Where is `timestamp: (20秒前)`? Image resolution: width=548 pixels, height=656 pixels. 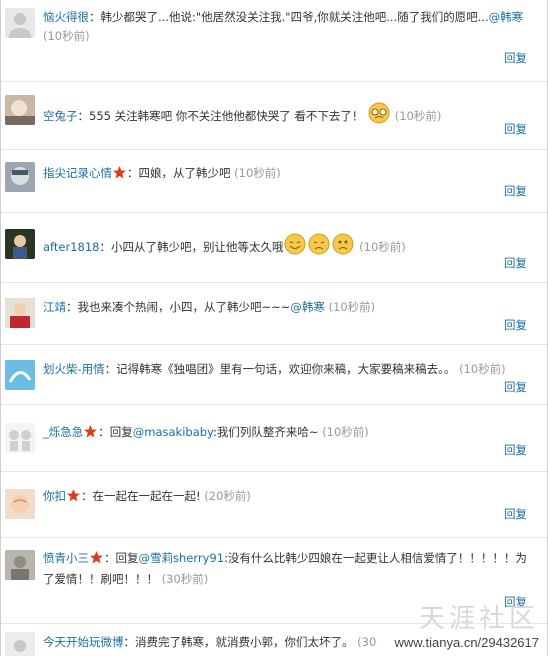 timestamp: (20秒前) is located at coordinates (227, 496).